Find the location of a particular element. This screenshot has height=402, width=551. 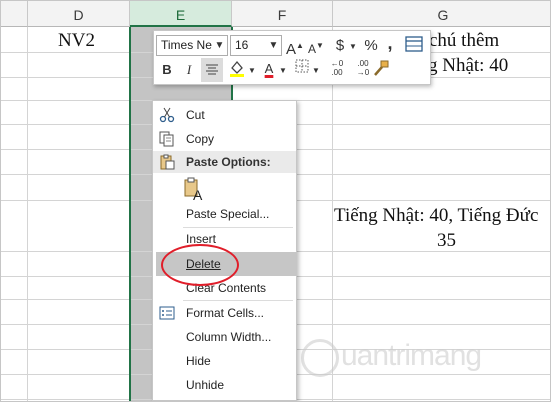

menu-item-label: Cut is located at coordinates (195, 115).